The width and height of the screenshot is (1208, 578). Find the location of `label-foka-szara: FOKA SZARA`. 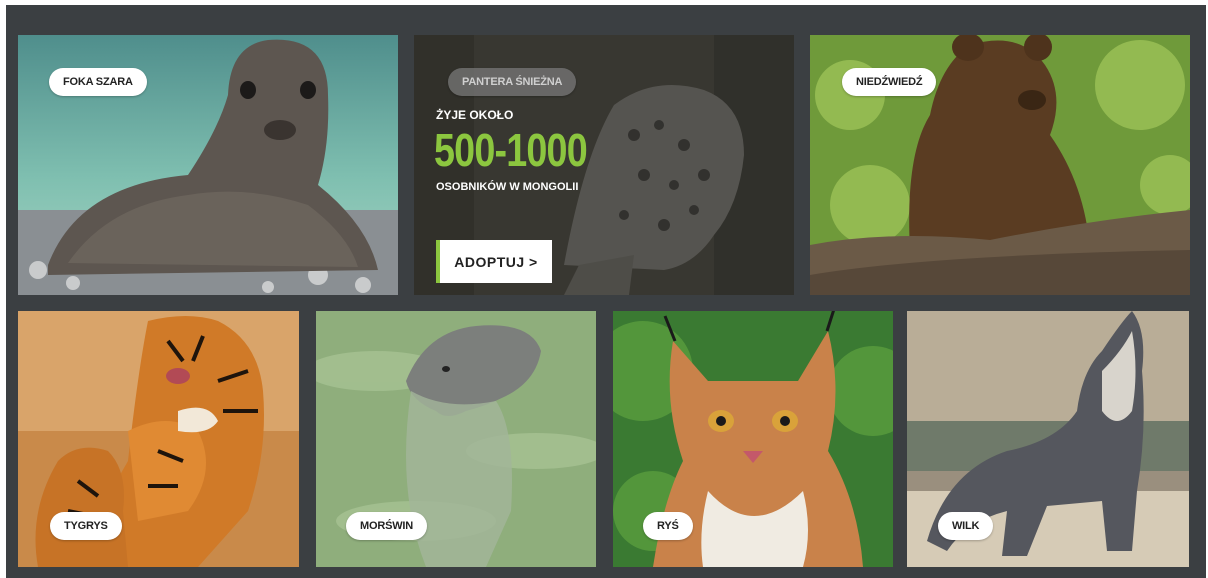

label-foka-szara: FOKA SZARA is located at coordinates (98, 82).